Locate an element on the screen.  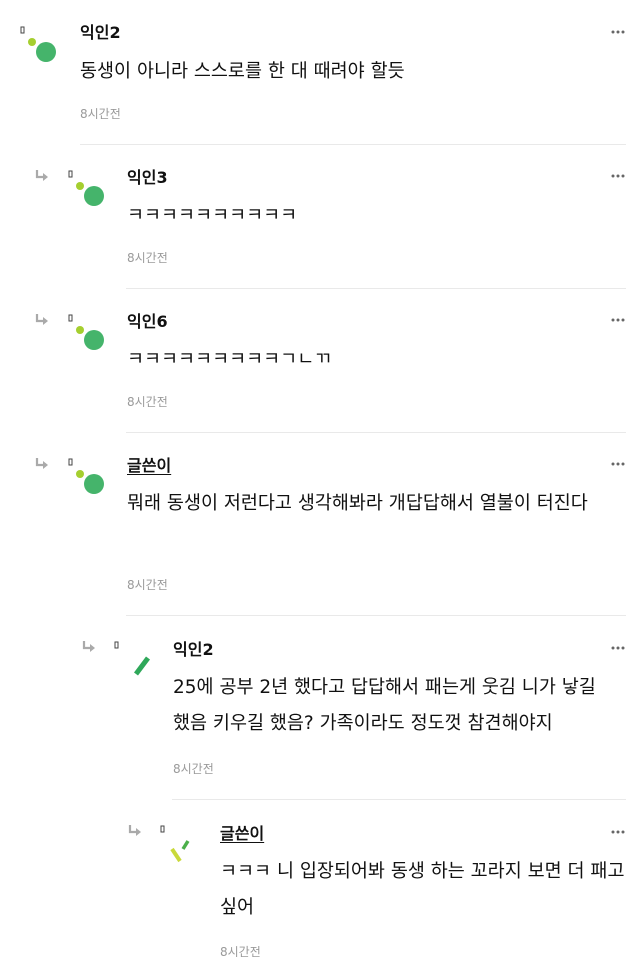
comment-text: ㅋㅋㅋㅋㅋㅋㅋㅋㅋㅋ is located at coordinates (212, 215).